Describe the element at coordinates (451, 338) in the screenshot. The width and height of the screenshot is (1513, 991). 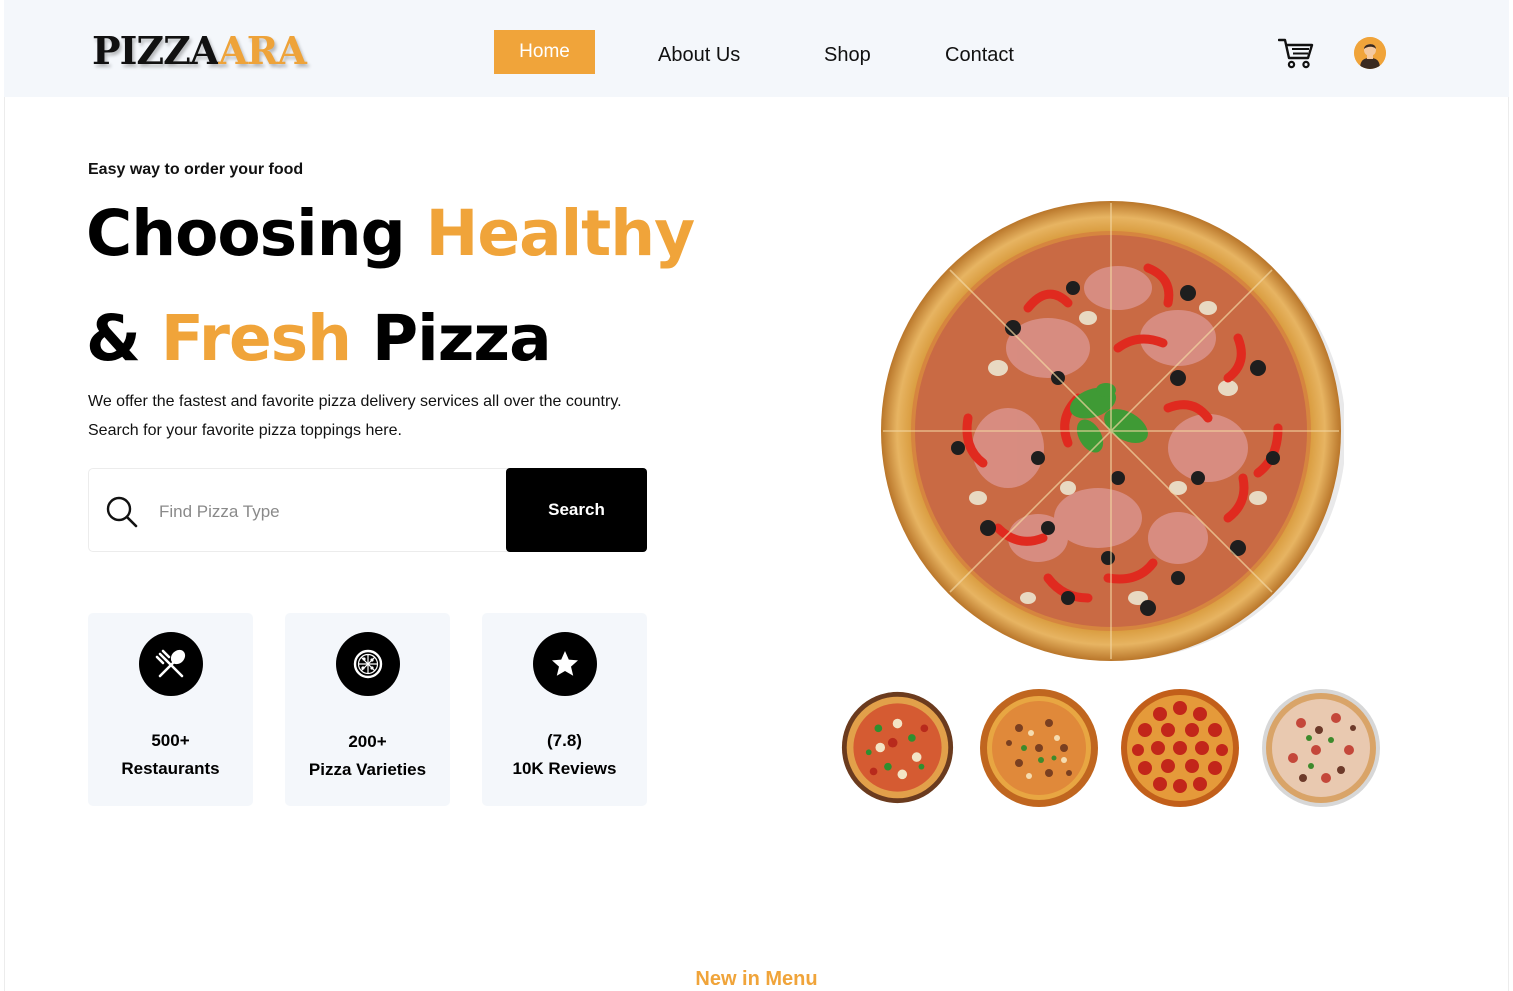
I see `hero-title-pizza: Pizza` at that location.